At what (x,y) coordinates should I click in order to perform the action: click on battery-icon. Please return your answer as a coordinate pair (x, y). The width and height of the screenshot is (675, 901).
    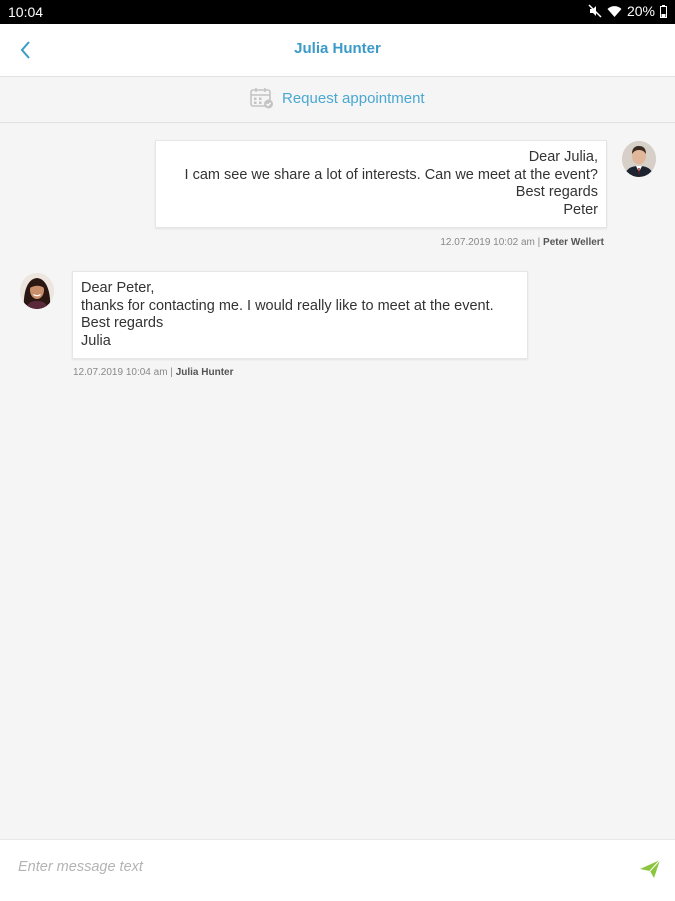
    Looking at the image, I should click on (663, 11).